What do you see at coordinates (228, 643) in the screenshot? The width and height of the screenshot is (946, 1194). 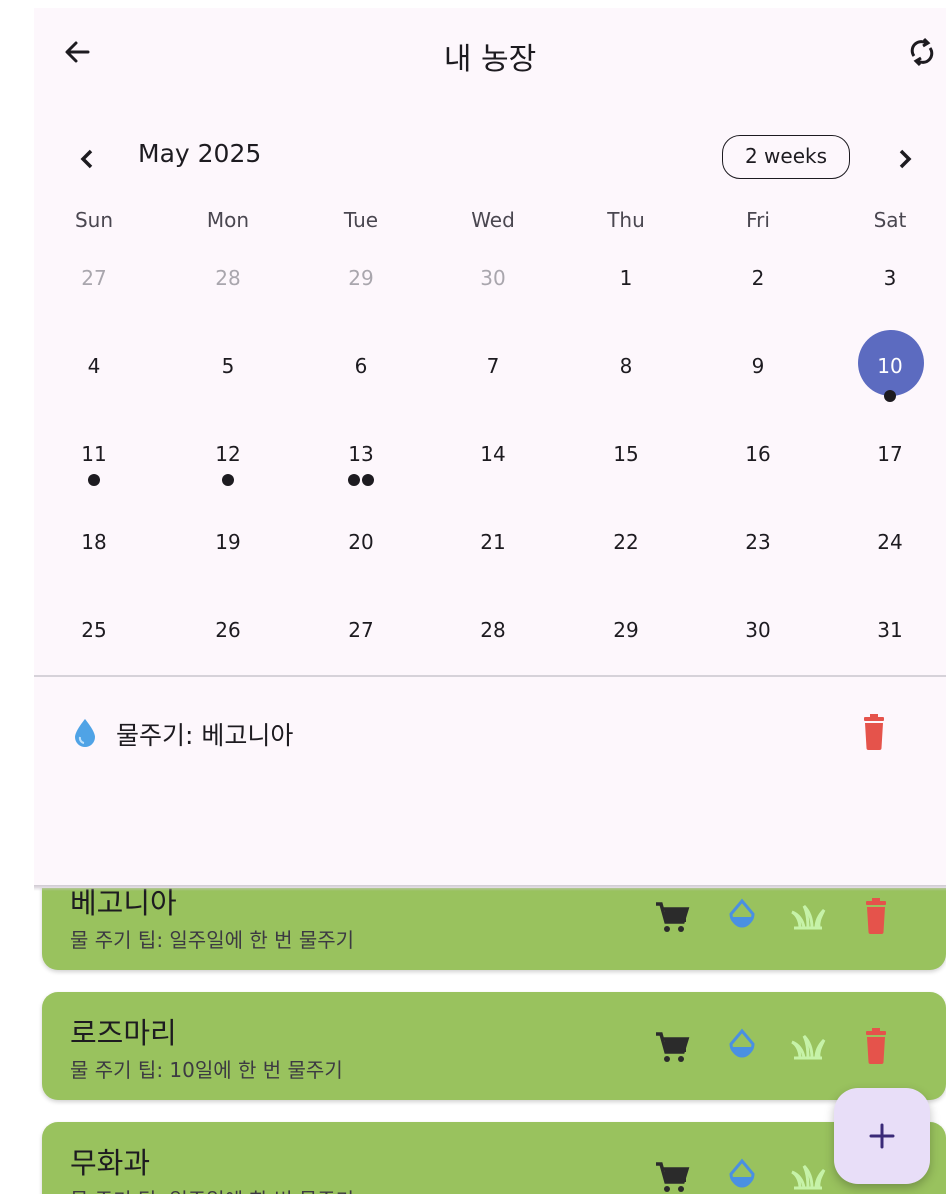 I see `calendar-day: 26` at bounding box center [228, 643].